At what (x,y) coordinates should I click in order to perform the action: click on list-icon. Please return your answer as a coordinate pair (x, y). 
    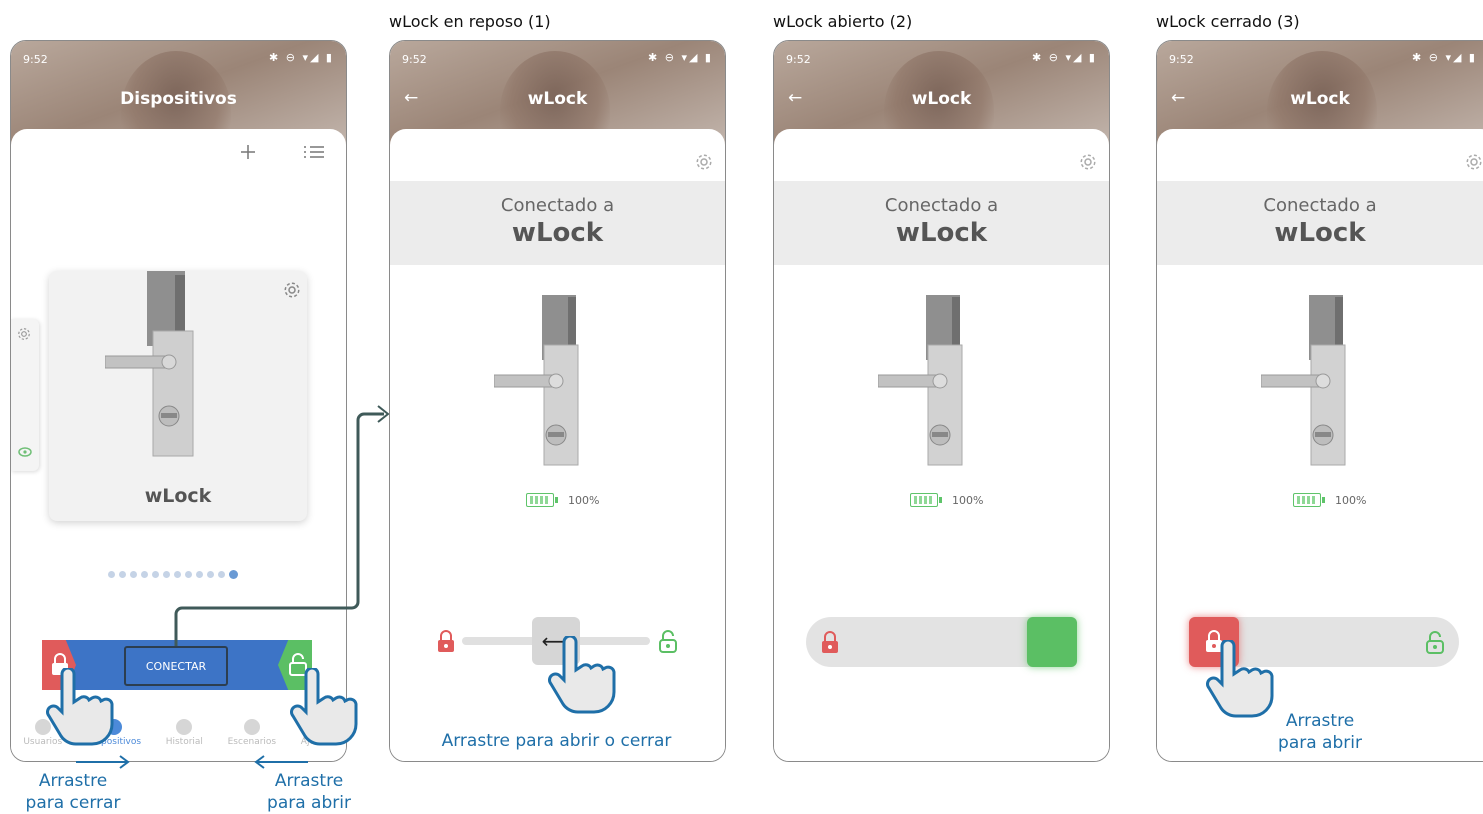
    Looking at the image, I should click on (314, 152).